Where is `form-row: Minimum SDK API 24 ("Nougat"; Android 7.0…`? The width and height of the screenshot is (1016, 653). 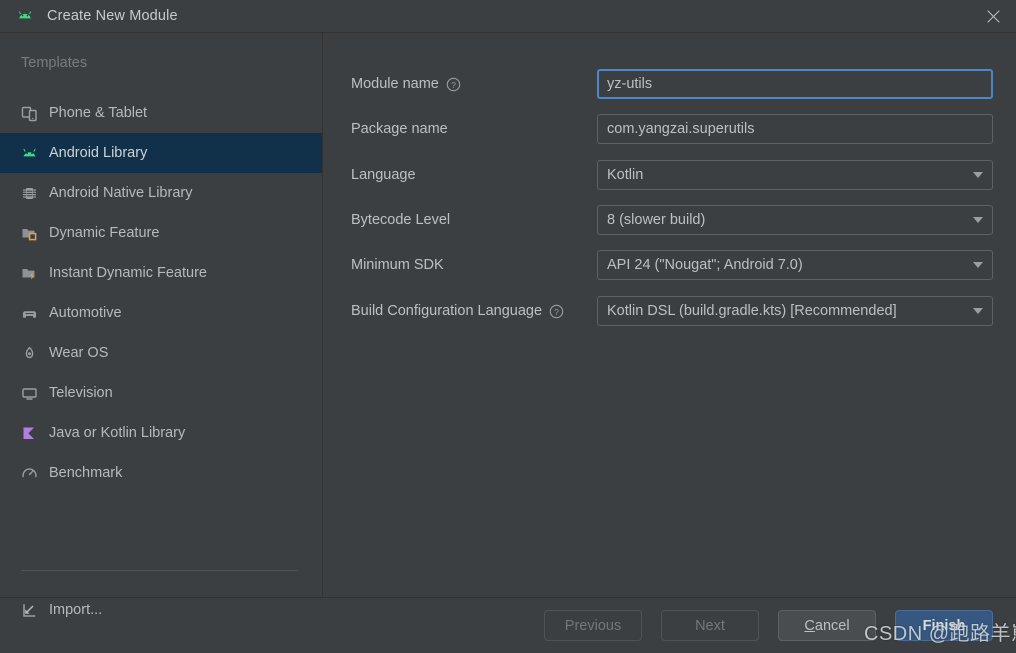 form-row: Minimum SDK API 24 ("Nougat"; Android 7.0… is located at coordinates (669, 265).